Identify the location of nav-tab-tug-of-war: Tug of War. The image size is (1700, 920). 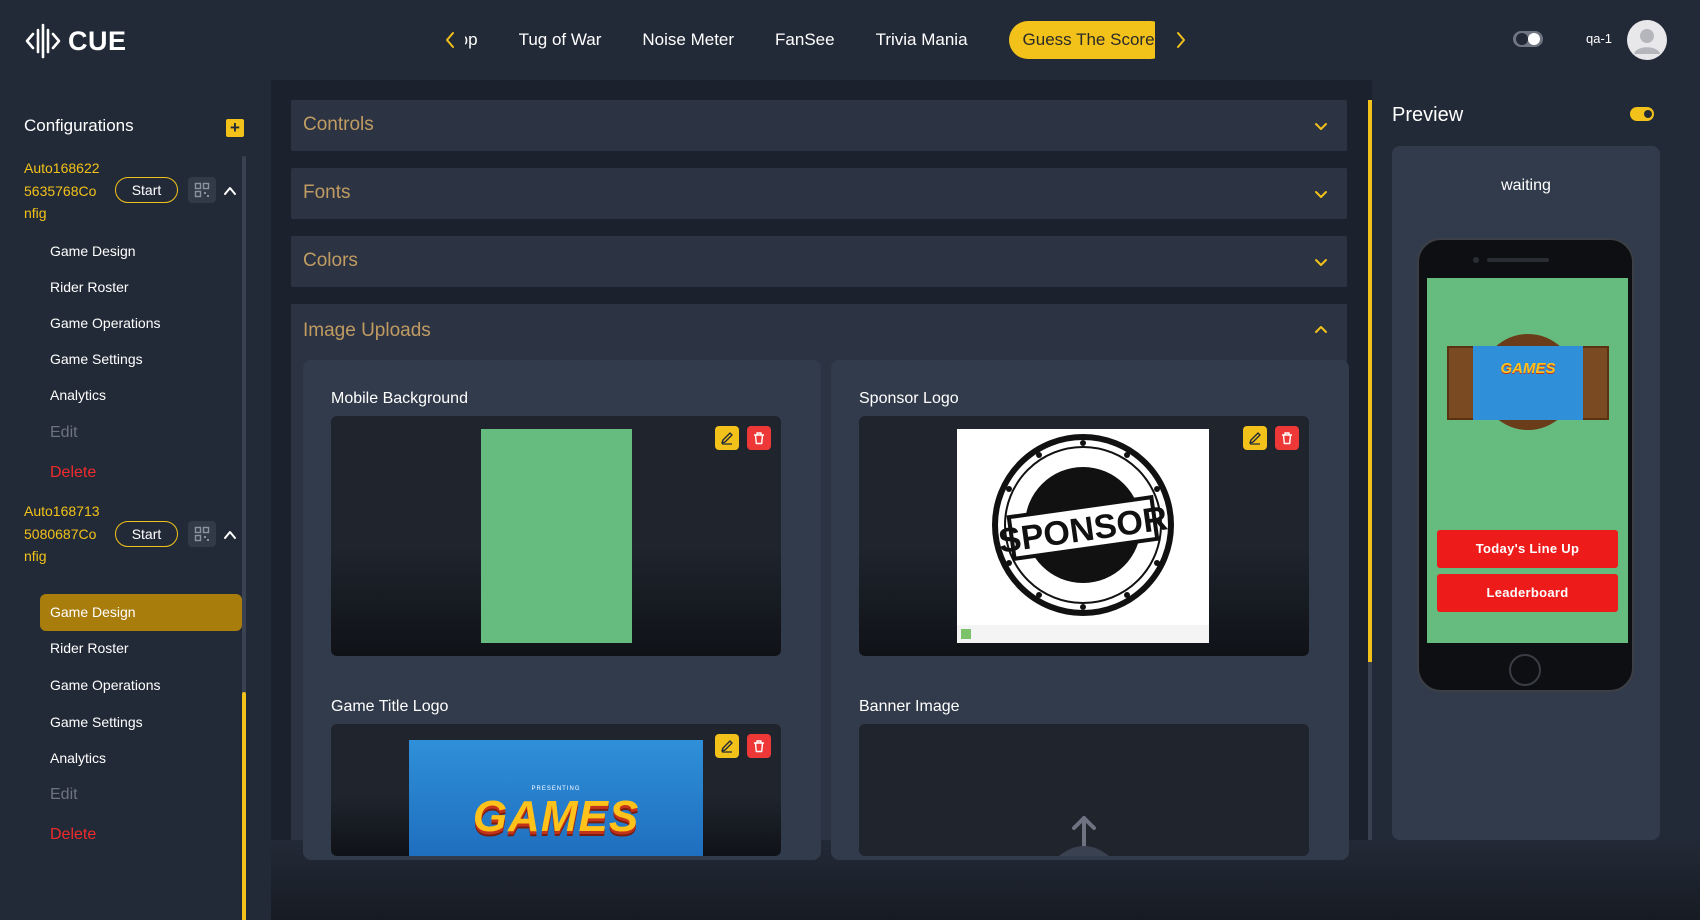
(560, 40).